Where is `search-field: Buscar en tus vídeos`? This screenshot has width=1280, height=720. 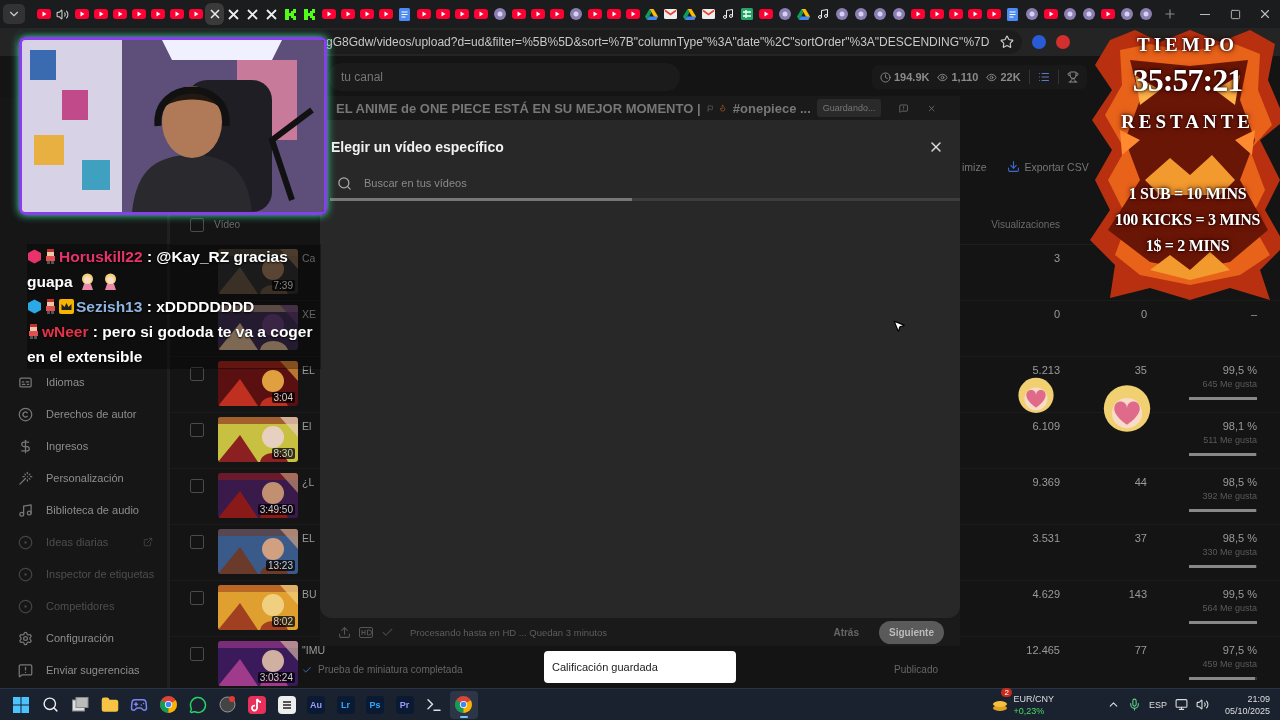 search-field: Buscar en tus vídeos is located at coordinates (653, 183).